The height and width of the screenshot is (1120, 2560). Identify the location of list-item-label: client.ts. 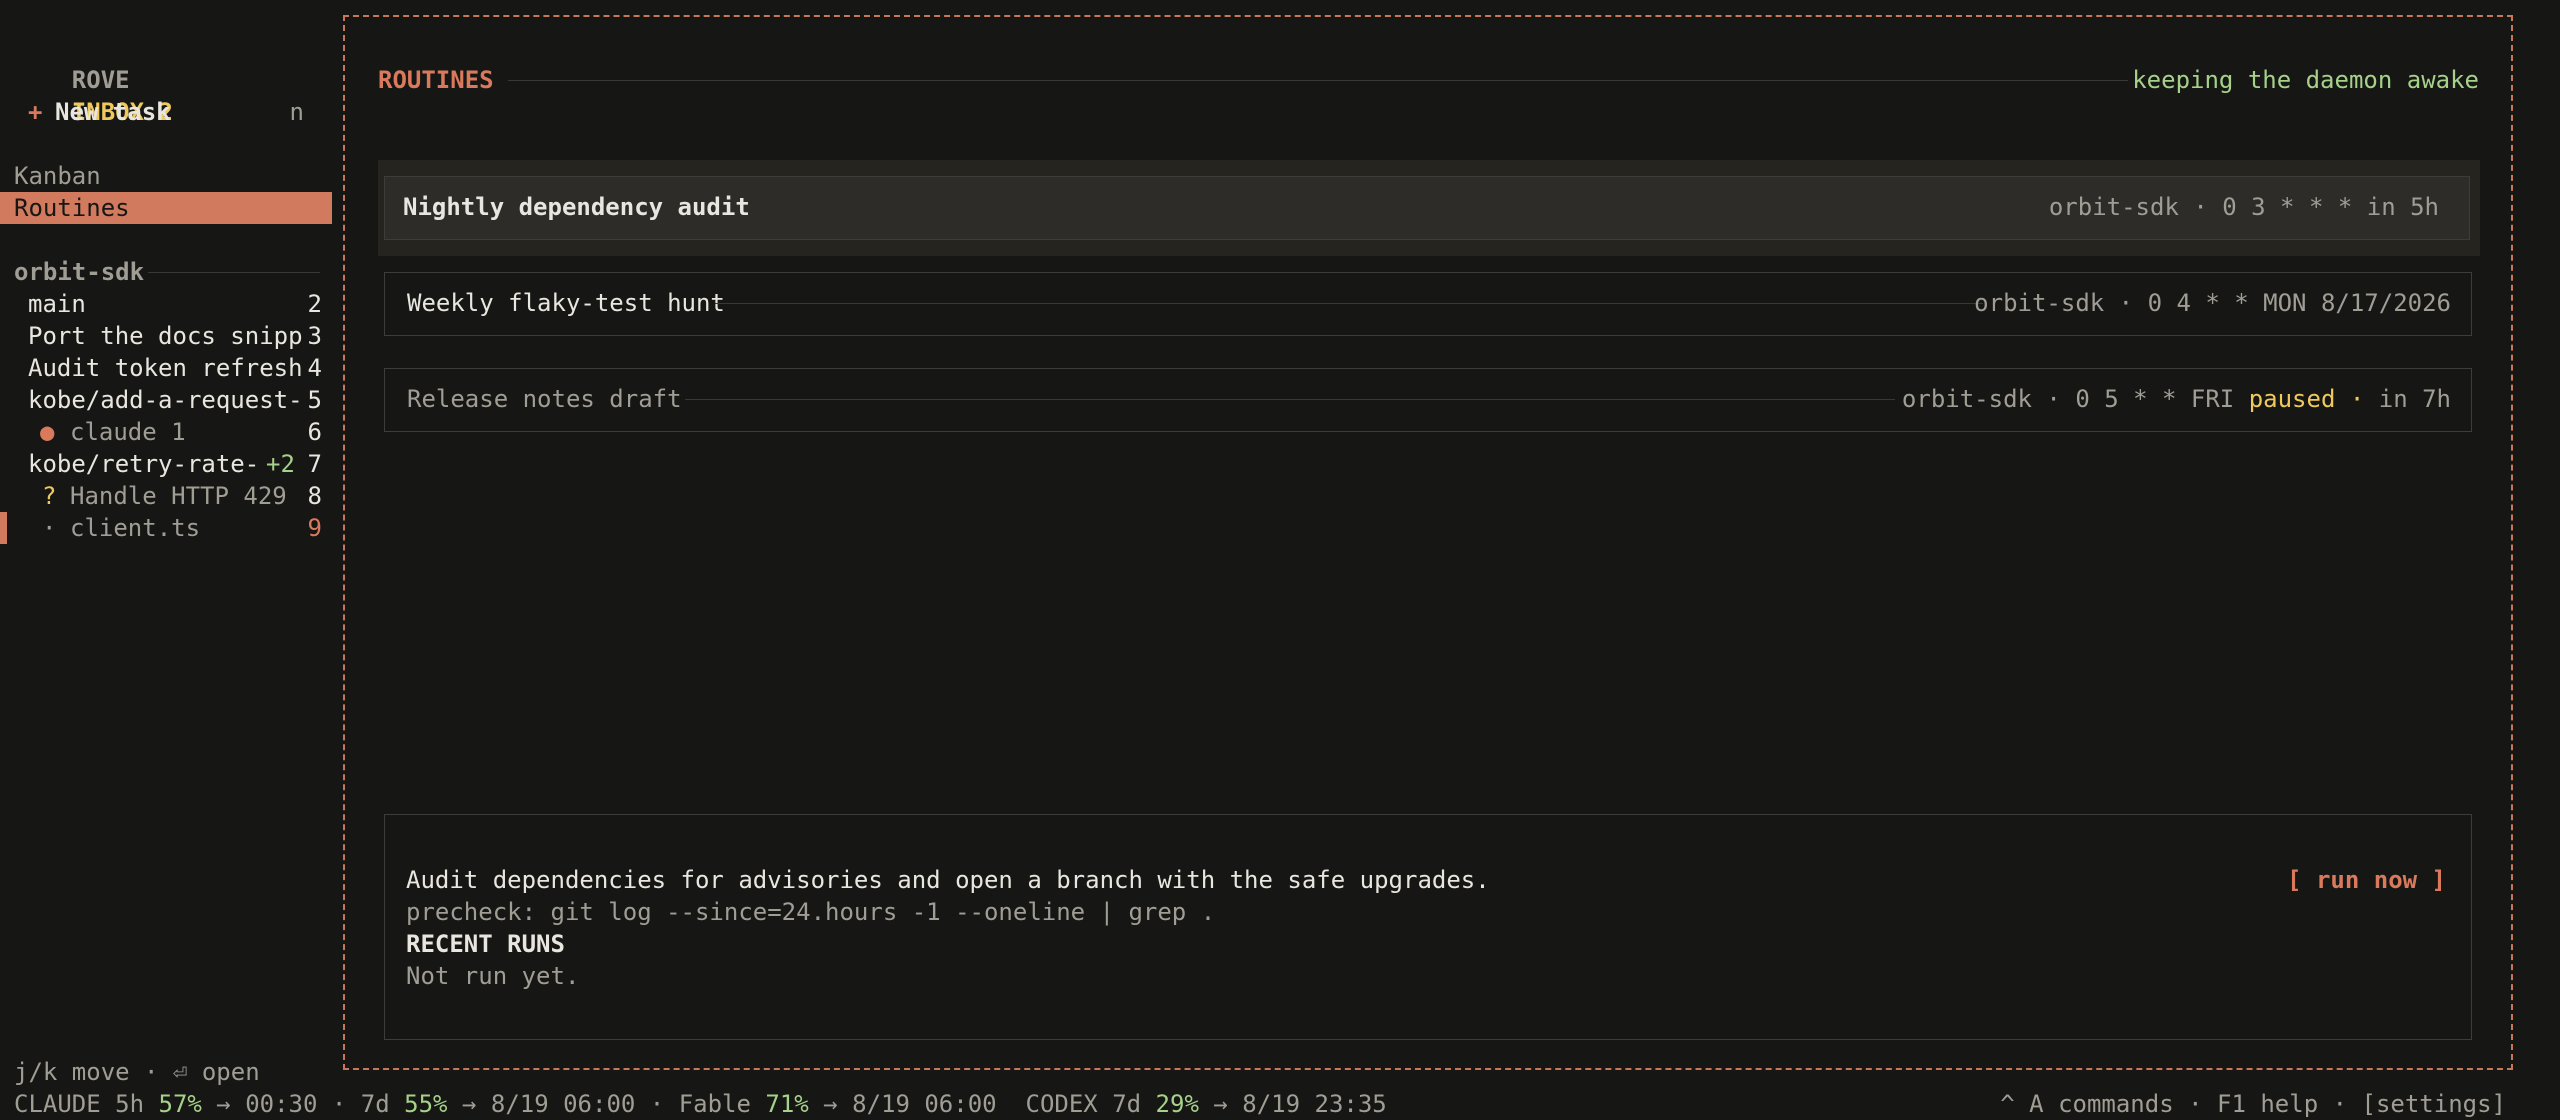
(135, 528).